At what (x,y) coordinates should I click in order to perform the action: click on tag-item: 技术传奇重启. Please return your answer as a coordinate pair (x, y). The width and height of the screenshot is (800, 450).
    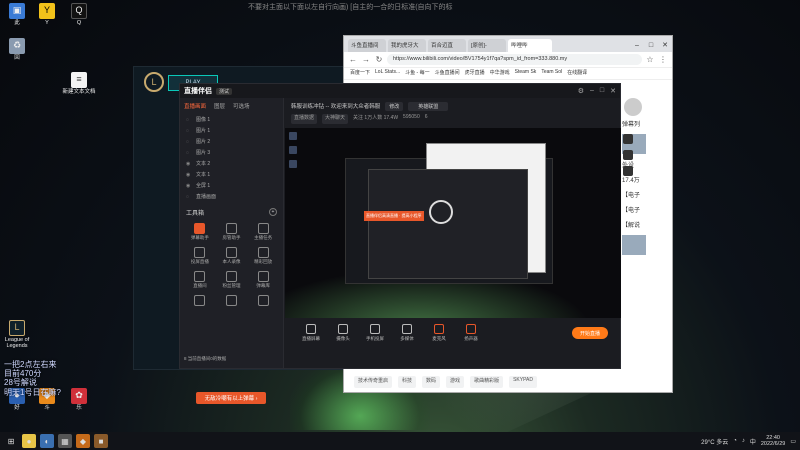
    Looking at the image, I should click on (373, 382).